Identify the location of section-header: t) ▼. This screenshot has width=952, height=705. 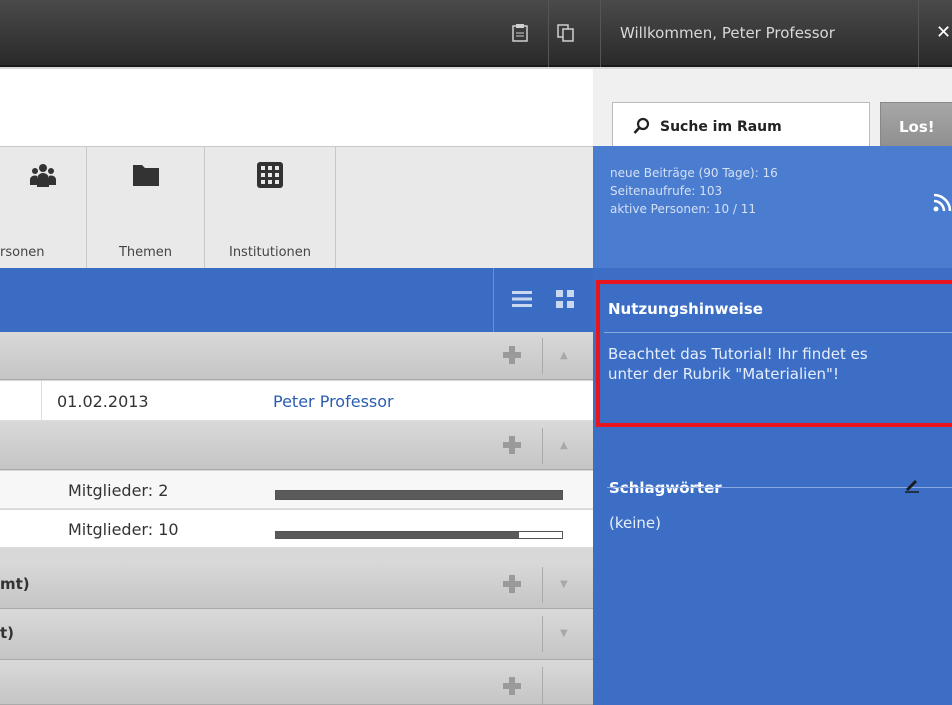
(296, 635).